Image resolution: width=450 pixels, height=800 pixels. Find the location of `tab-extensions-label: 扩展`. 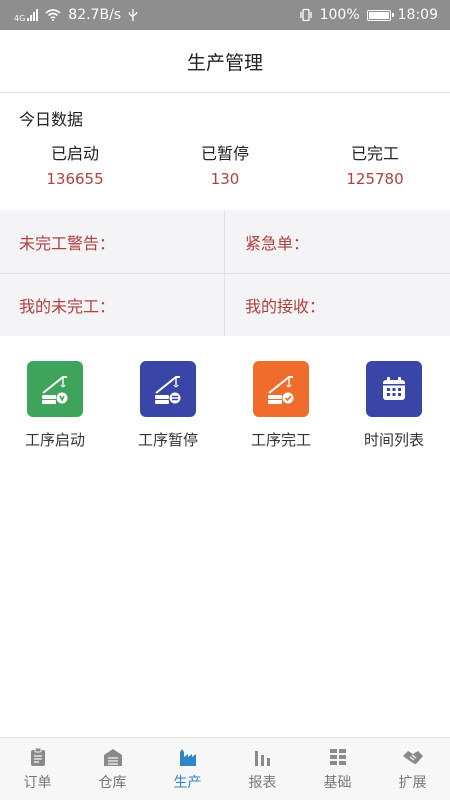

tab-extensions-label: 扩展 is located at coordinates (412, 783).